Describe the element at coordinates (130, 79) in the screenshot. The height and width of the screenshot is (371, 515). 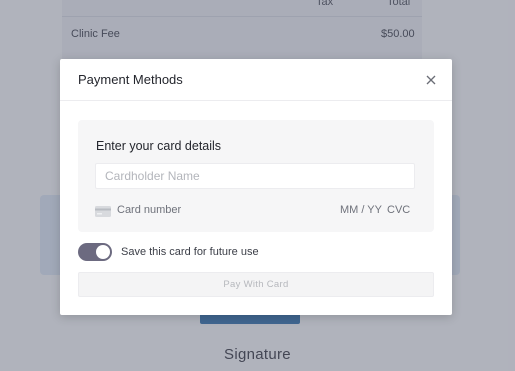
I see `modal-title: Payment Methods` at that location.